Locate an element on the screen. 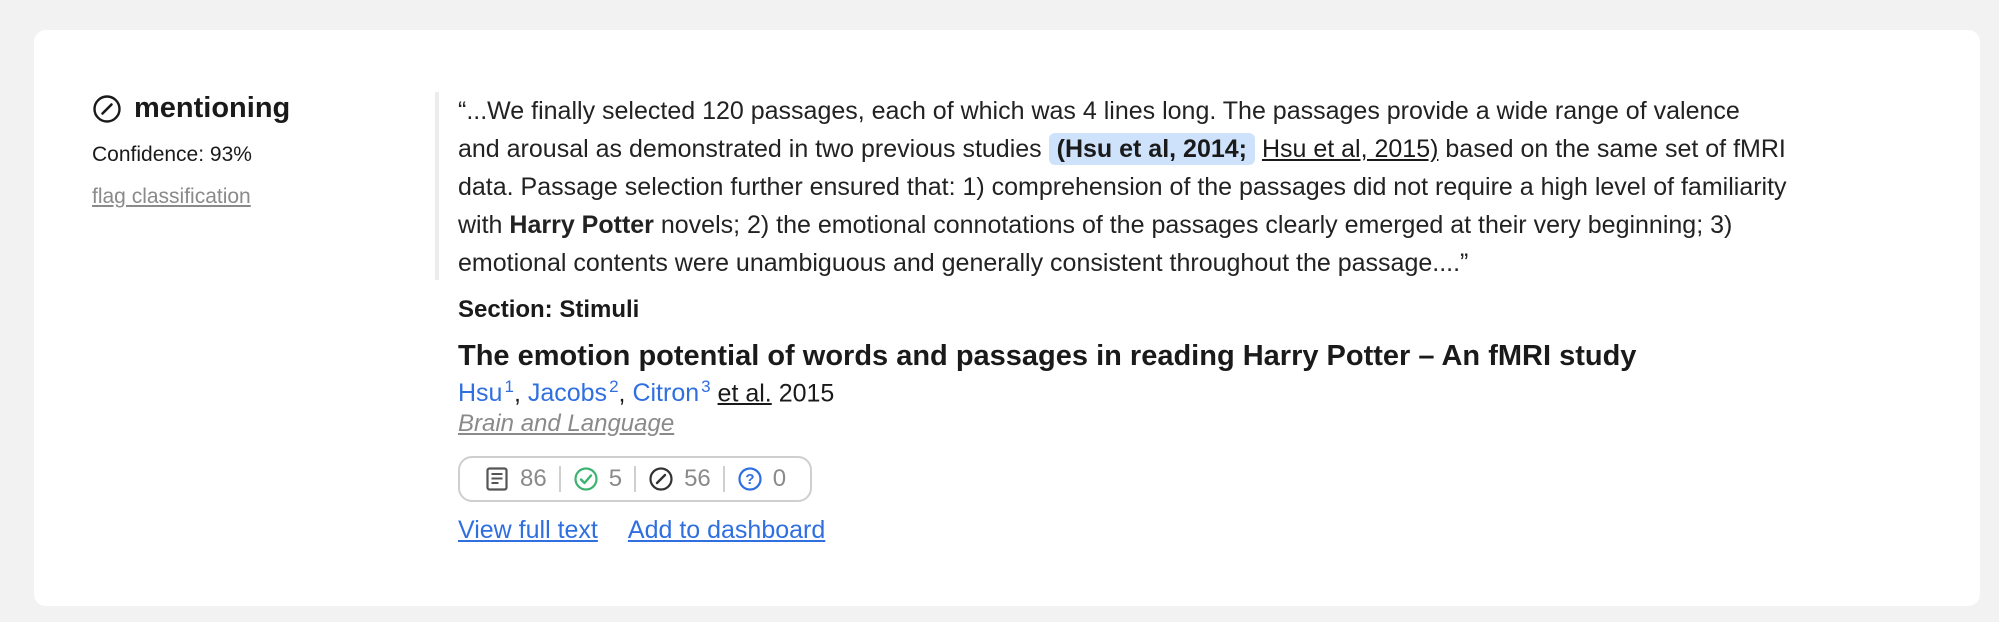  add-to-dashboard-link: Add to dashboard is located at coordinates (726, 530).